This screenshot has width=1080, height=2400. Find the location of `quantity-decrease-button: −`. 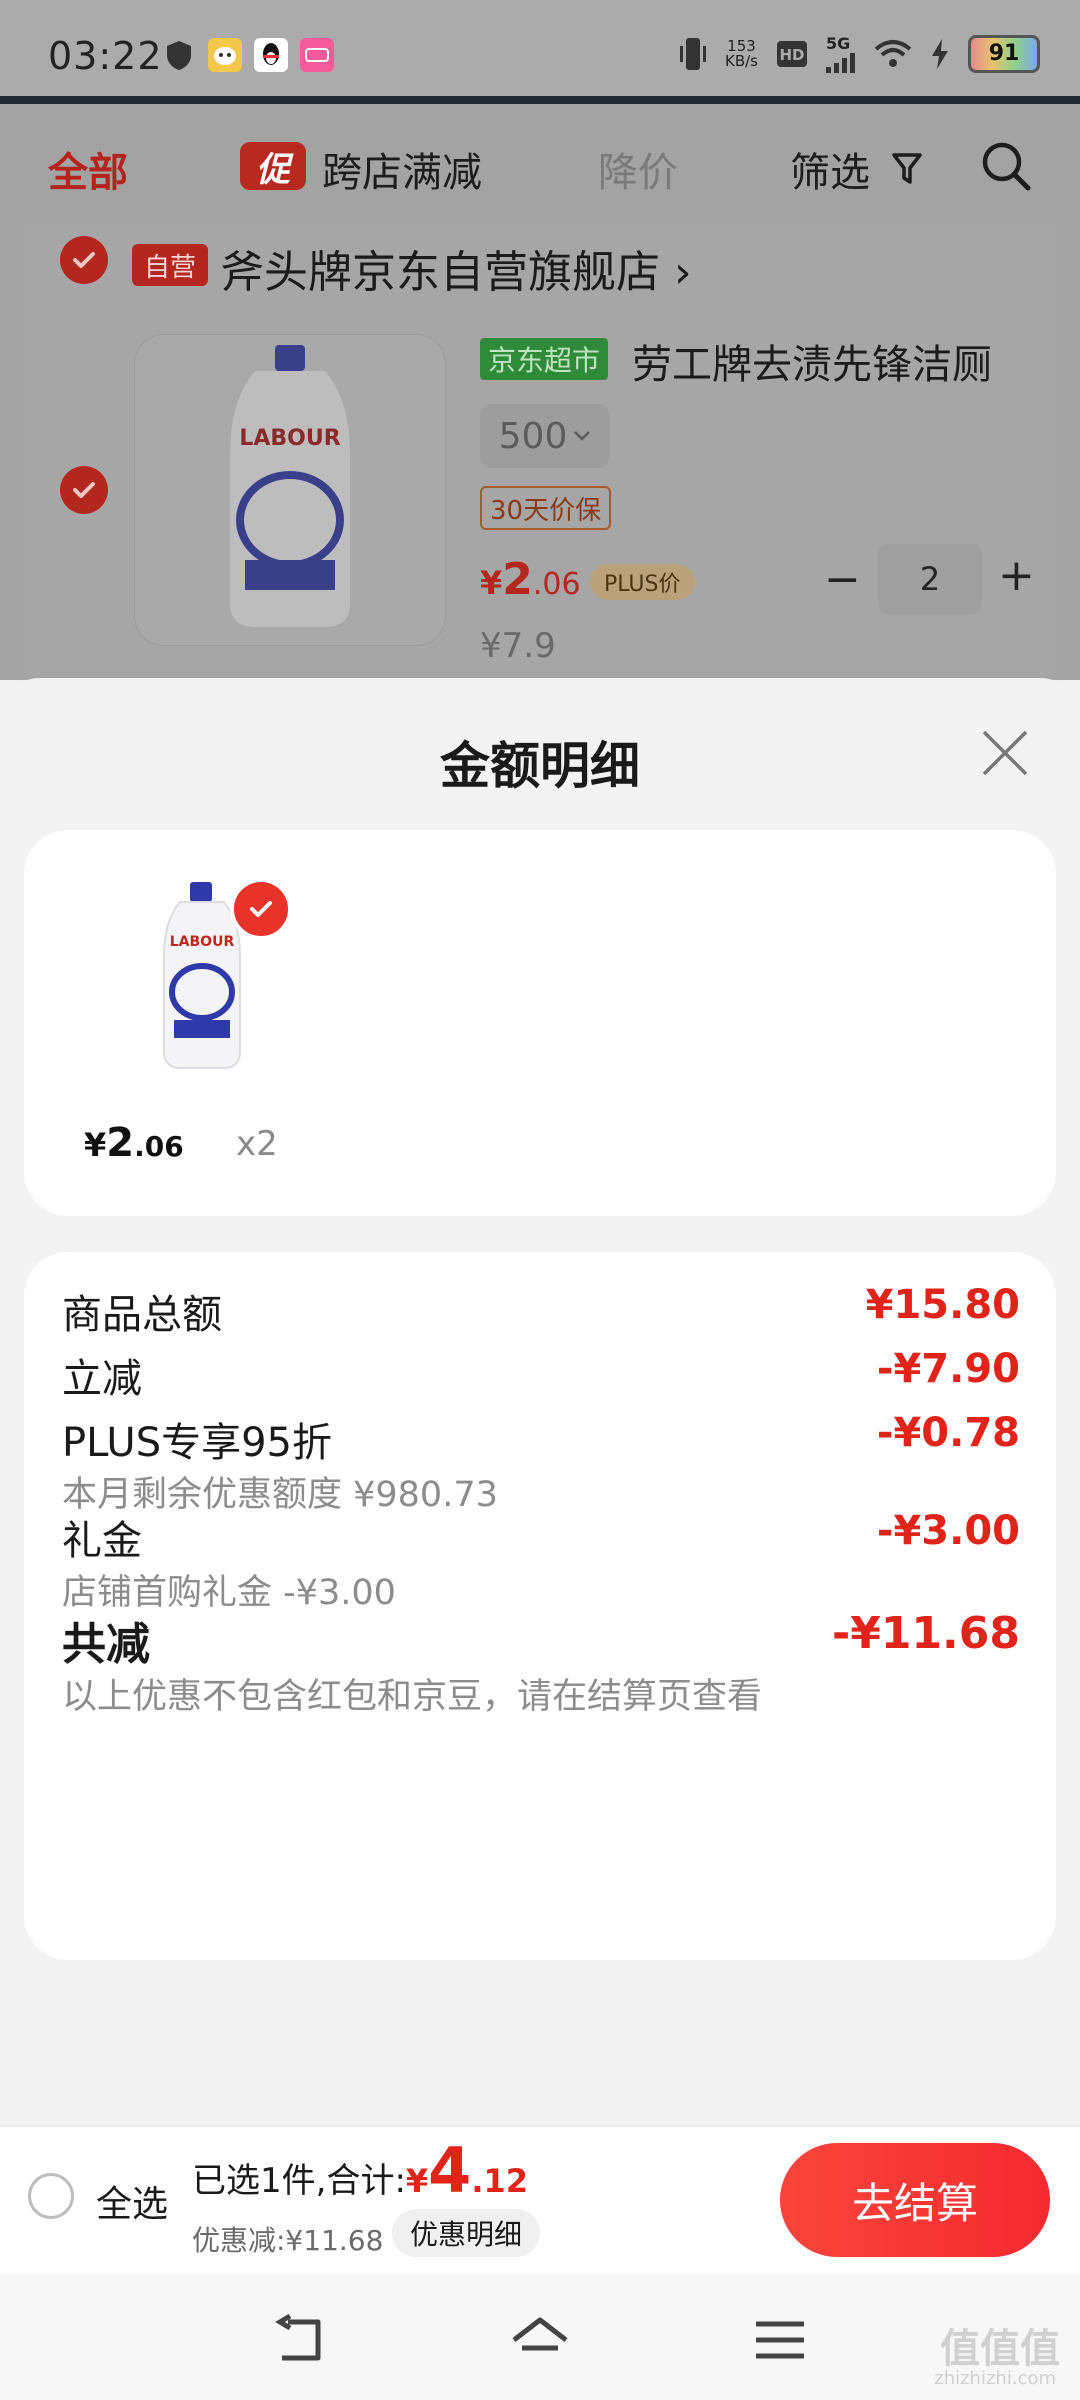

quantity-decrease-button: − is located at coordinates (842, 579).